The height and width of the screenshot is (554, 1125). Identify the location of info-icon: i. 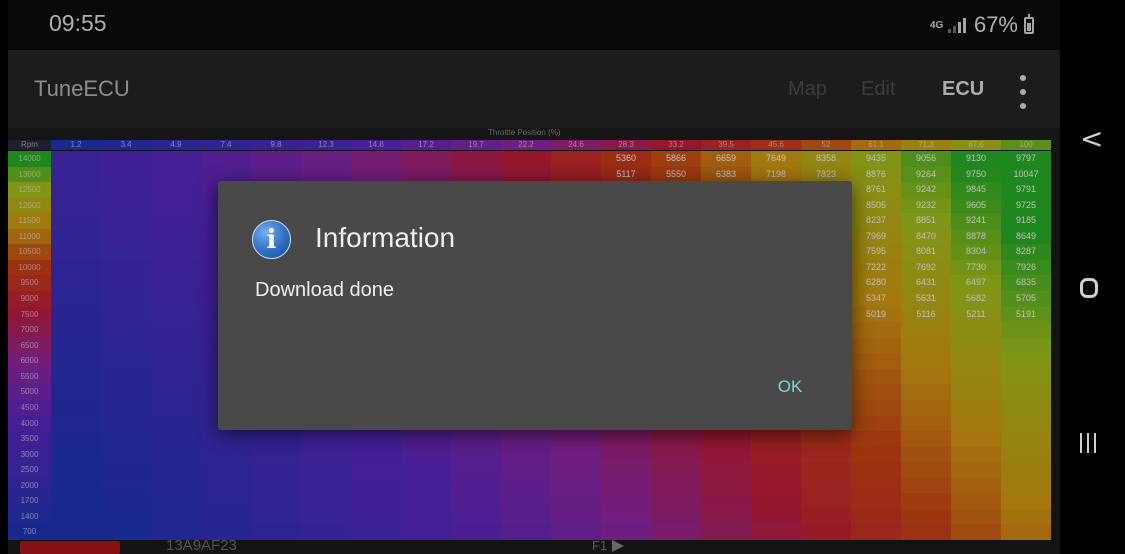
(271, 239).